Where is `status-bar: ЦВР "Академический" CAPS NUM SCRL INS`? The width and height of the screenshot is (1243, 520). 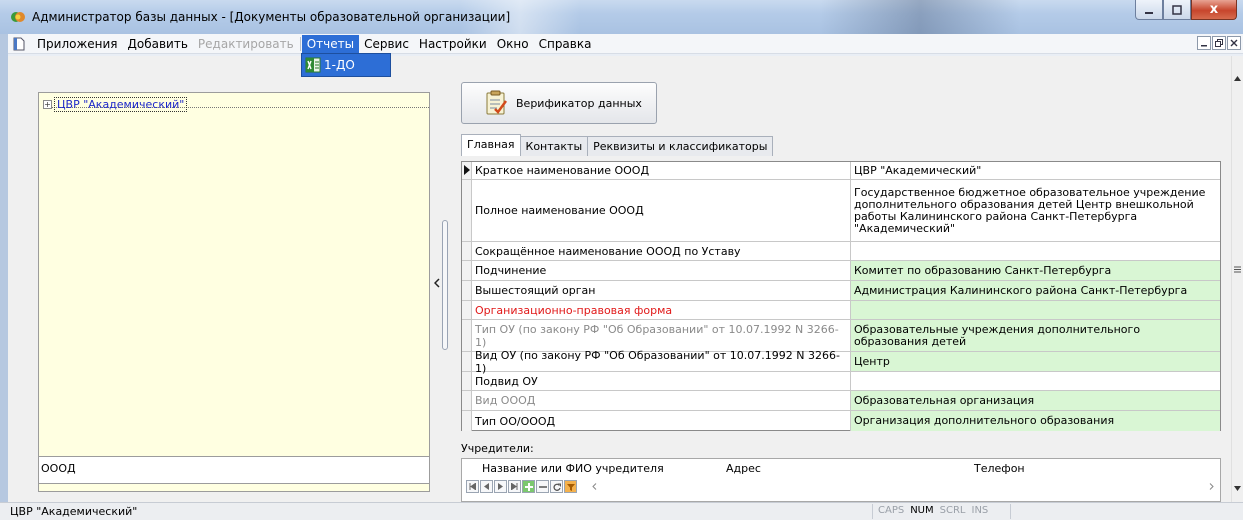
status-bar: ЦВР "Академический" CAPS NUM SCRL INS is located at coordinates (621, 511).